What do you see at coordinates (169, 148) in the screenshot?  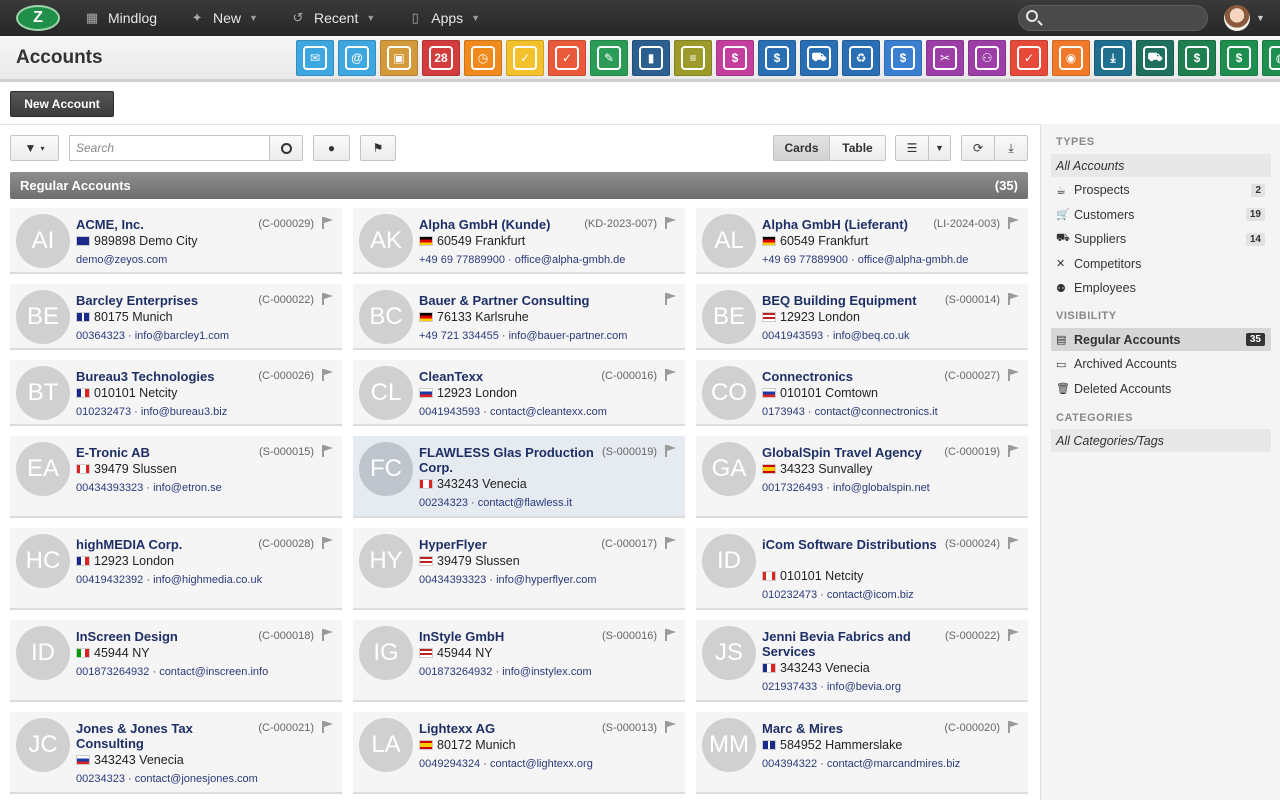 I see `search-input` at bounding box center [169, 148].